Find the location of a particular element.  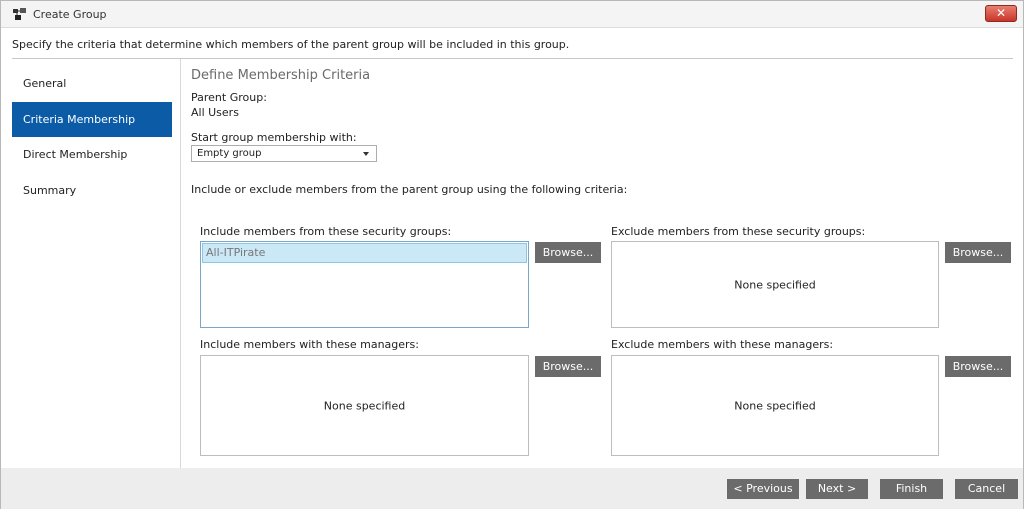

sidebar-divider is located at coordinates (180, 263).